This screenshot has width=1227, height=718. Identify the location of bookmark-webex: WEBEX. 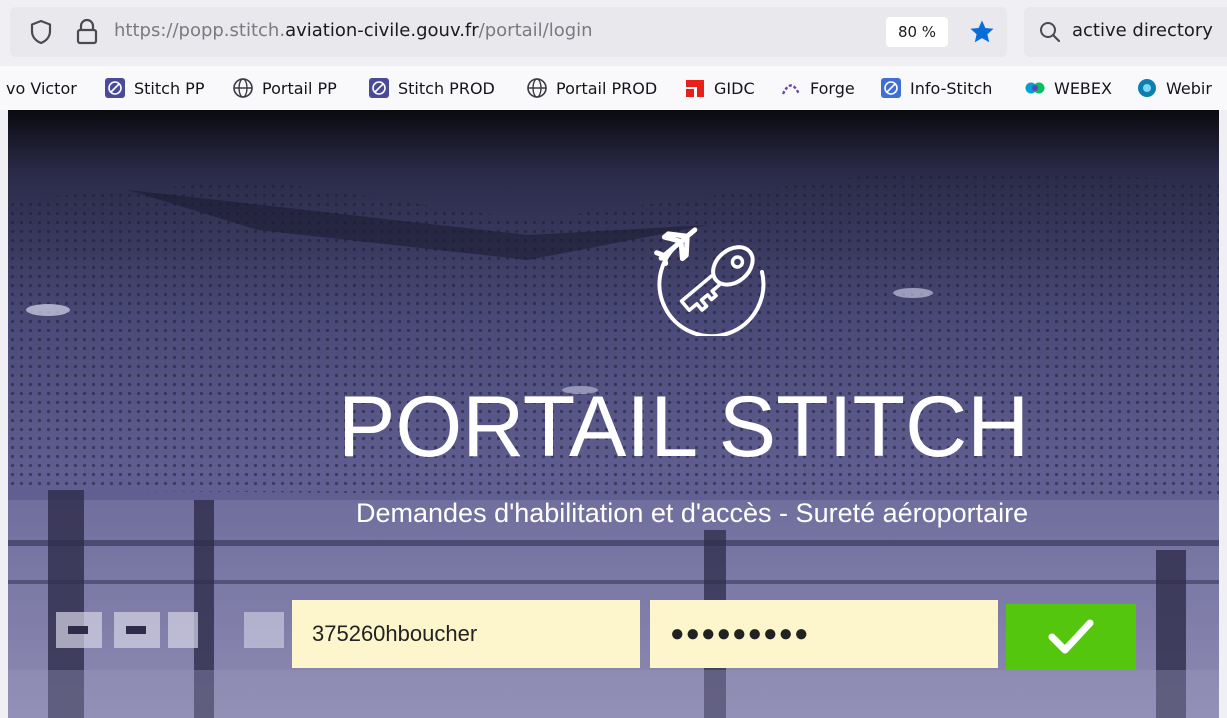
(1068, 88).